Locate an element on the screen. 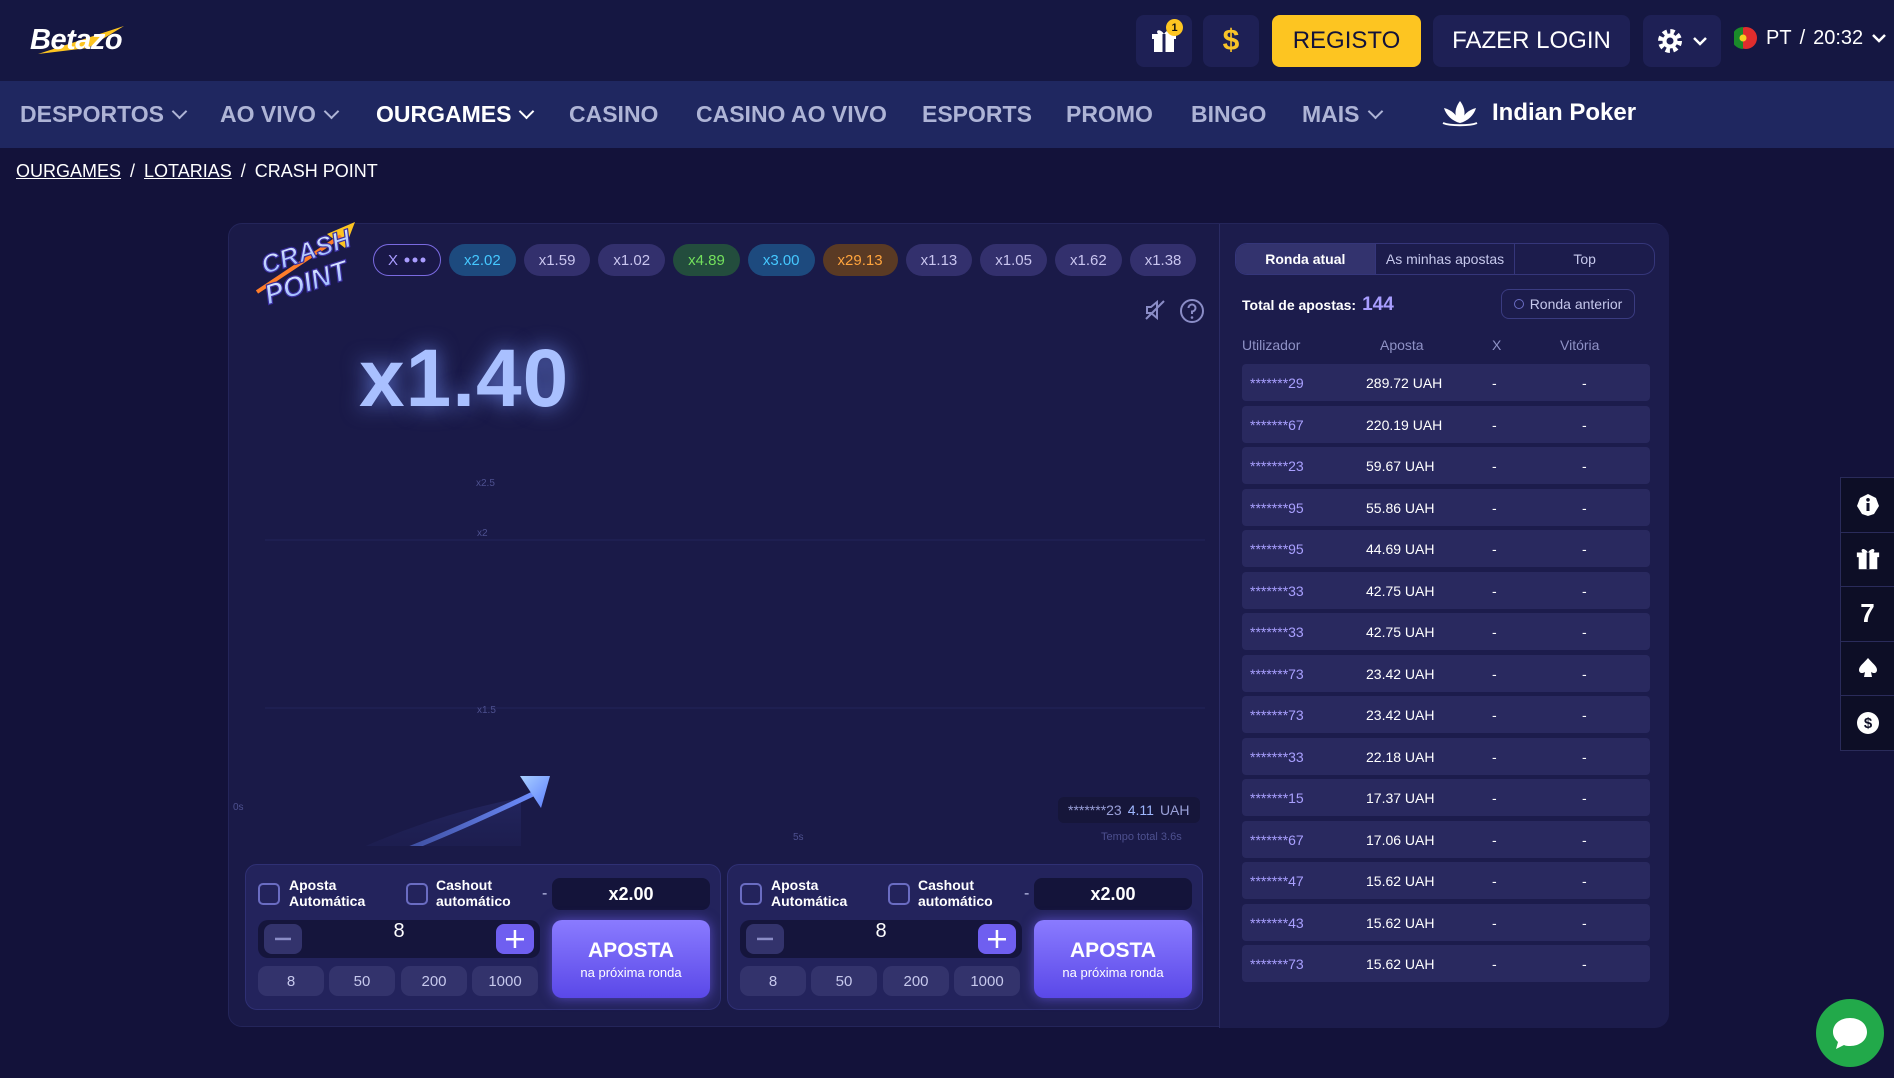  table-row: *******73 23.42 UAH - - is located at coordinates (1446, 714).